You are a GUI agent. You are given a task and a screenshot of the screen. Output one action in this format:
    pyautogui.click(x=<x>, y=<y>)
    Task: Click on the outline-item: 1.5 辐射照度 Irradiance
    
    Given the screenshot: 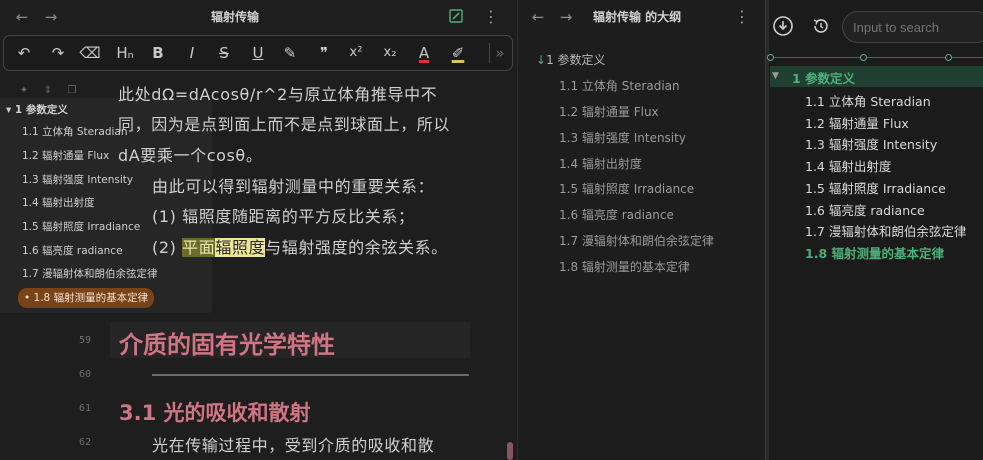 What is the action you would take?
    pyautogui.click(x=626, y=188)
    